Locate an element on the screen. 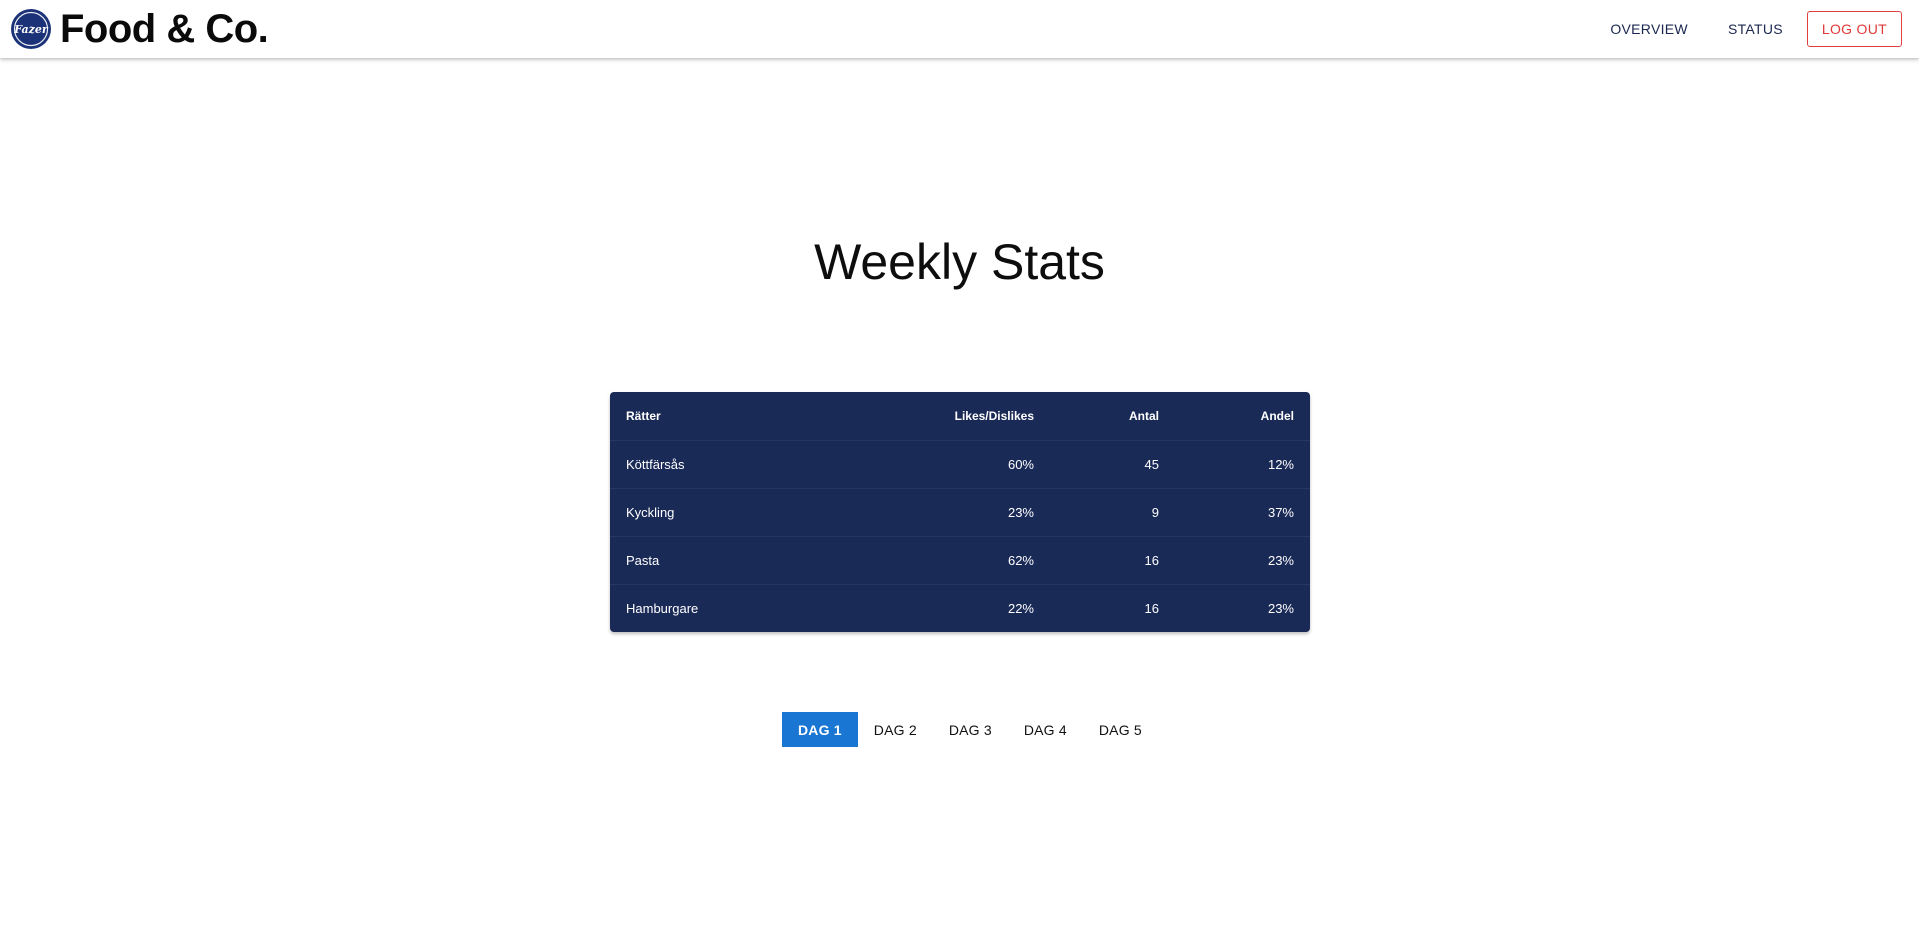  column-header-antal: Antal is located at coordinates (1112, 416).